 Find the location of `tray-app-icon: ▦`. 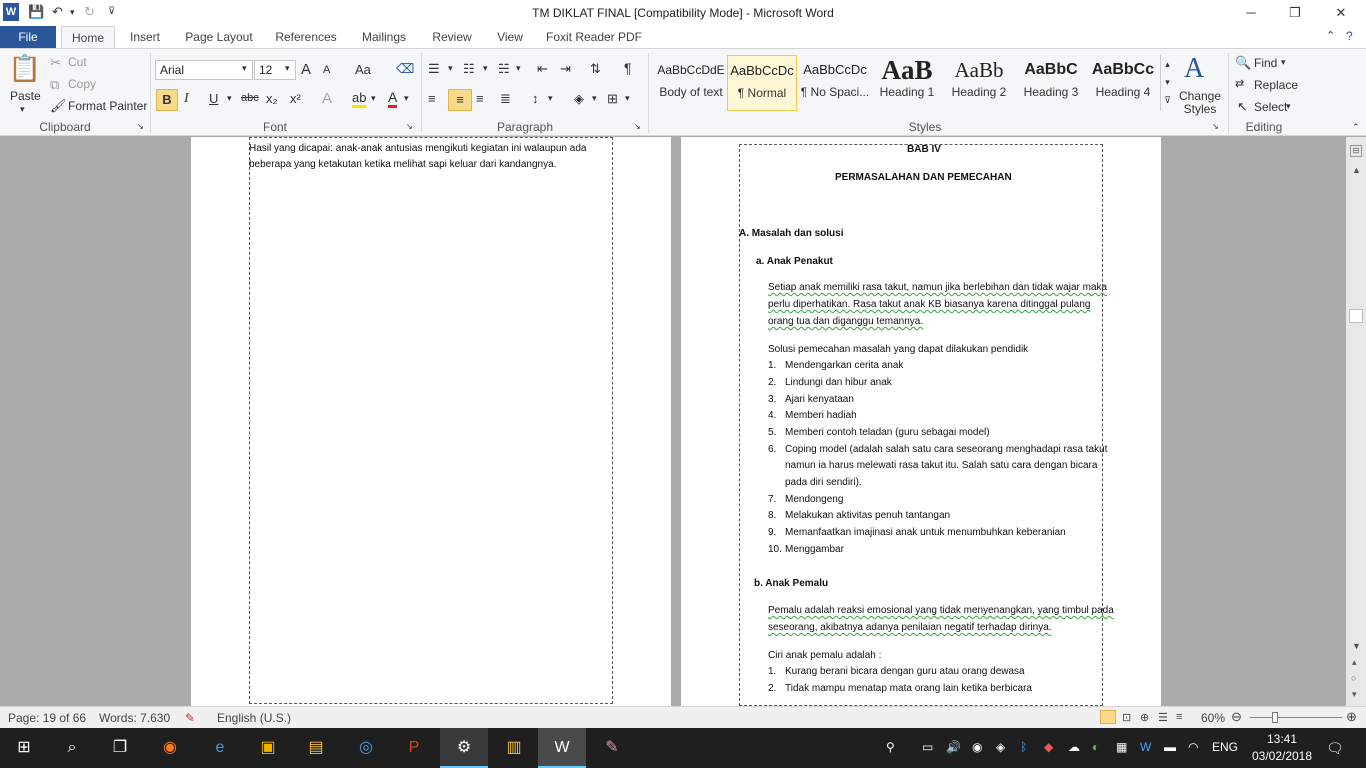

tray-app-icon: ▦ is located at coordinates (1121, 747).